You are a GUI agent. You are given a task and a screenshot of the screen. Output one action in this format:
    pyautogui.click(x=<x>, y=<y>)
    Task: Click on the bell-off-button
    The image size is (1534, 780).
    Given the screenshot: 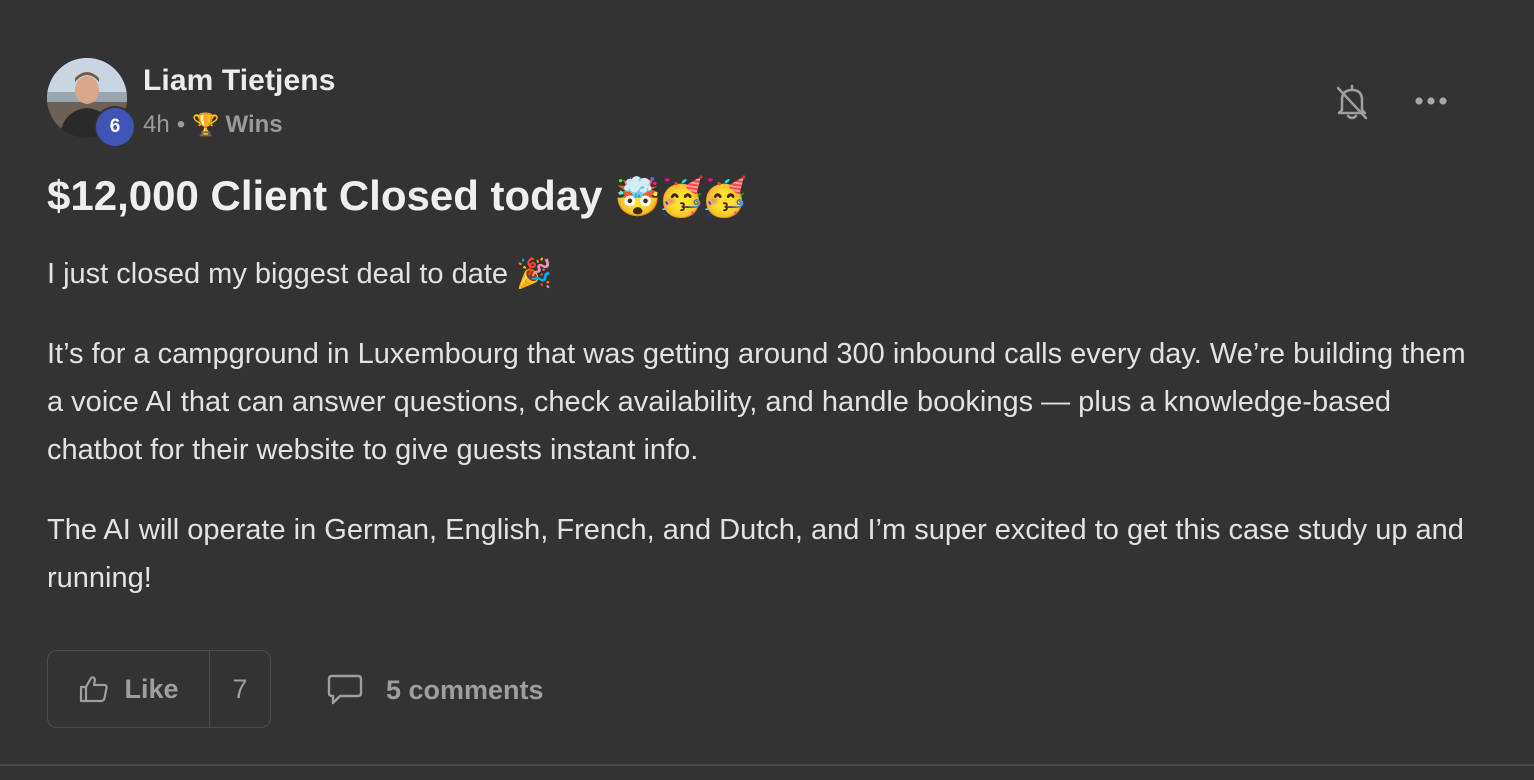 What is the action you would take?
    pyautogui.click(x=1352, y=102)
    